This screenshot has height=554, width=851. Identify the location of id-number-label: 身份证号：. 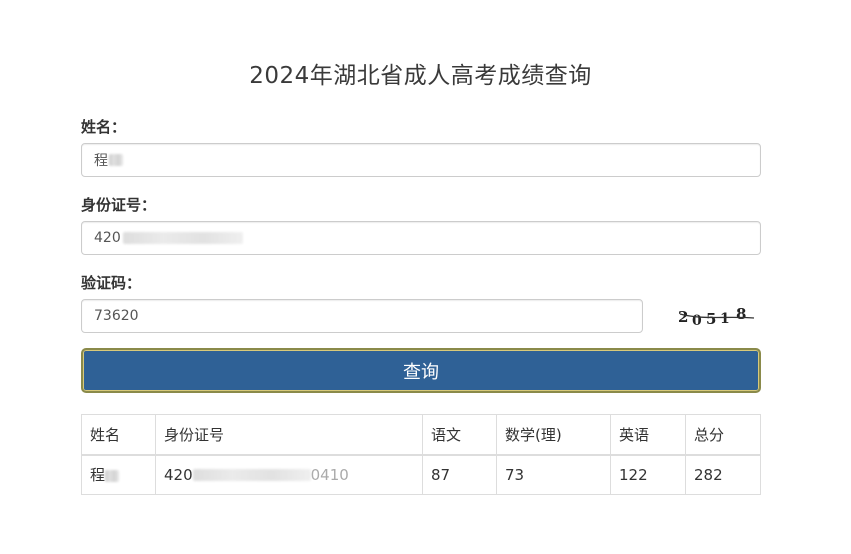
(119, 205).